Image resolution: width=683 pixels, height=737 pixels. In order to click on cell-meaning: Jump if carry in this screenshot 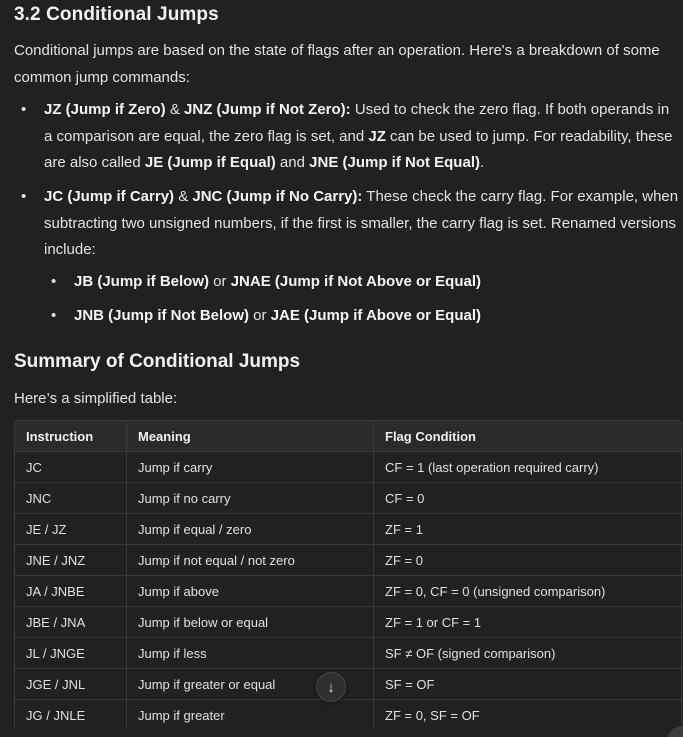, I will do `click(250, 467)`.